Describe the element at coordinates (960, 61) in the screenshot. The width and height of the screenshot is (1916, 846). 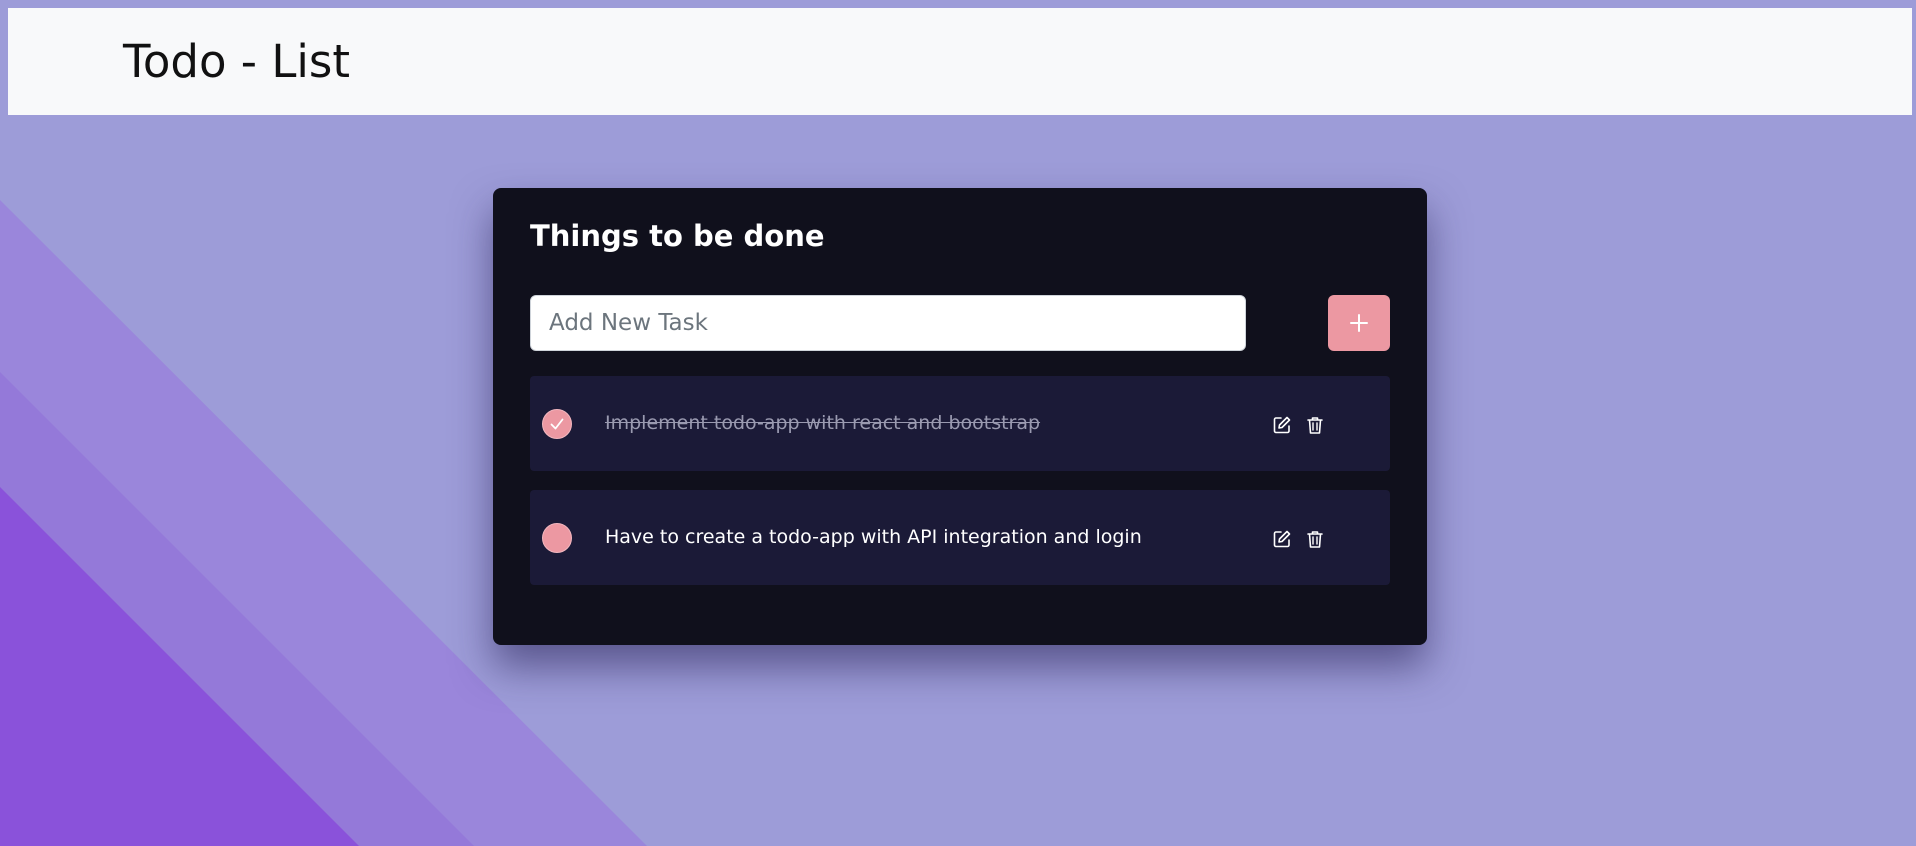
I see `top-navbar: Todo - List` at that location.